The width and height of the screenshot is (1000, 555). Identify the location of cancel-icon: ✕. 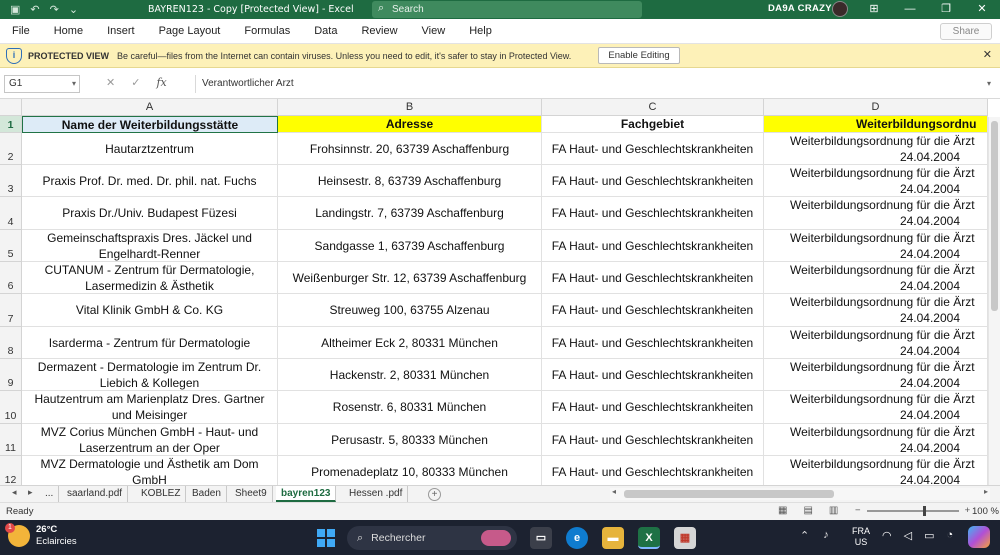
(110, 82).